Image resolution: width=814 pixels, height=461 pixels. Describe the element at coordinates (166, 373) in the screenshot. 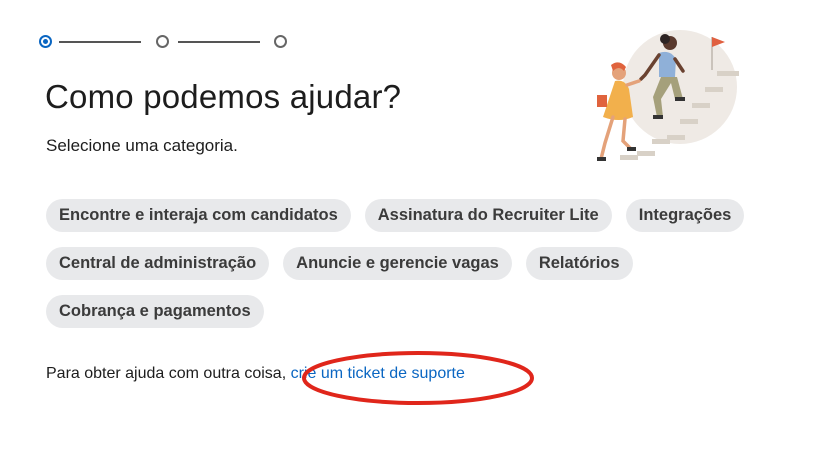

I see `help-prefix: Para obter ajuda com outra coisa,` at that location.